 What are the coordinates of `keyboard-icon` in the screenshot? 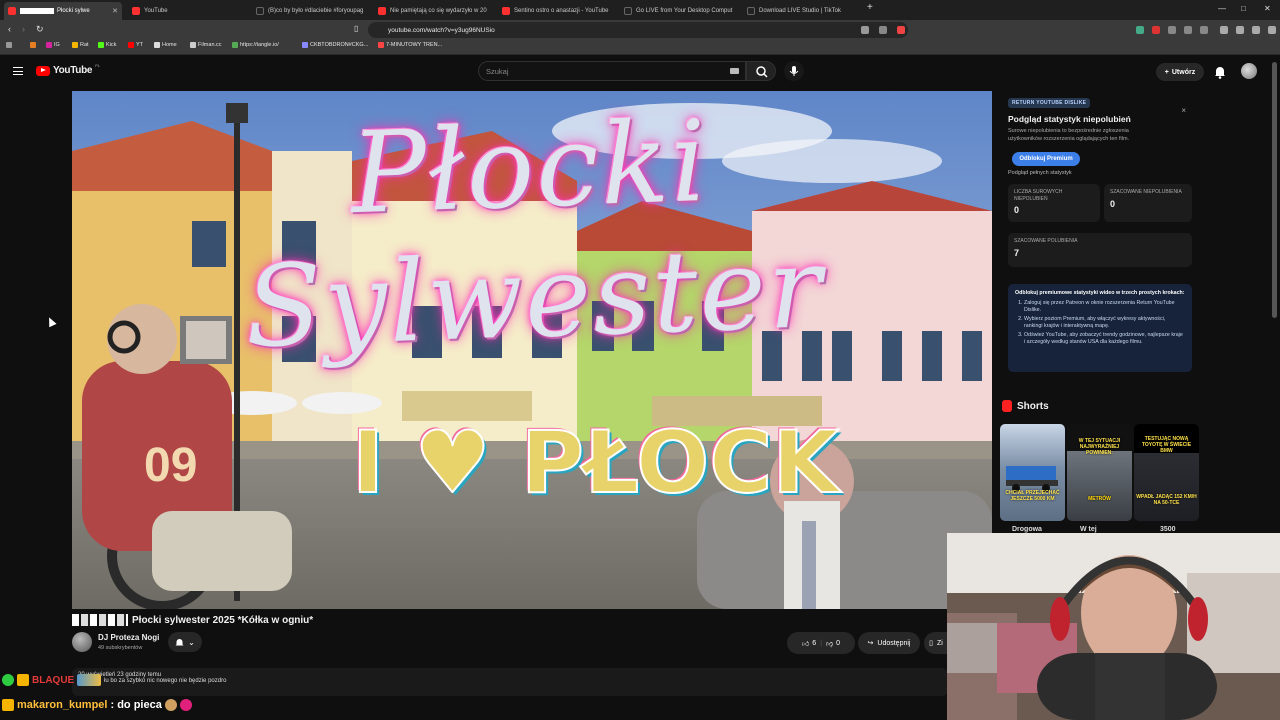 It's located at (734, 71).